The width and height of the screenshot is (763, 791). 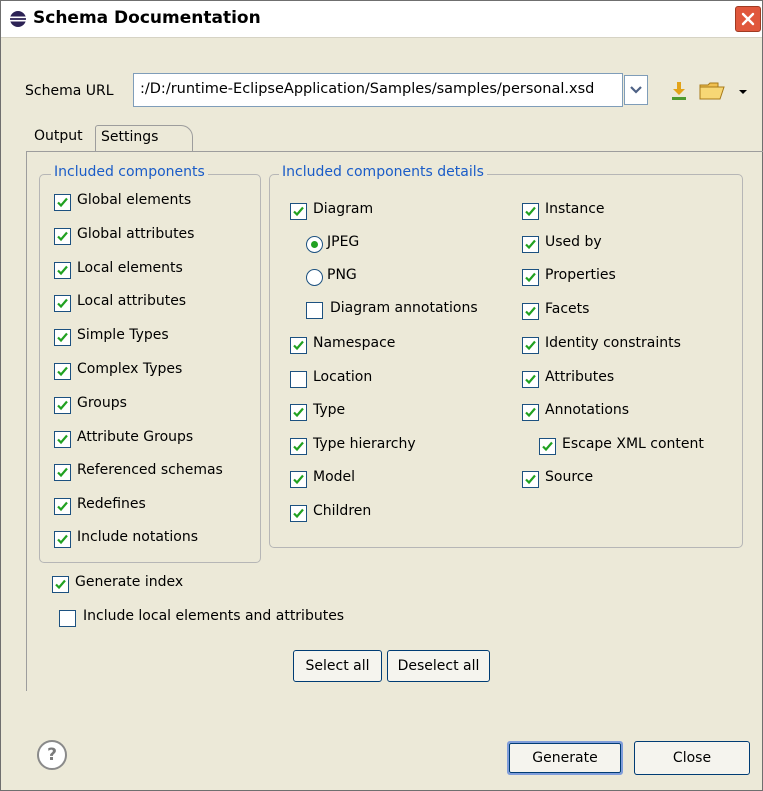 What do you see at coordinates (62, 270) in the screenshot?
I see `local-elements-checkbox` at bounding box center [62, 270].